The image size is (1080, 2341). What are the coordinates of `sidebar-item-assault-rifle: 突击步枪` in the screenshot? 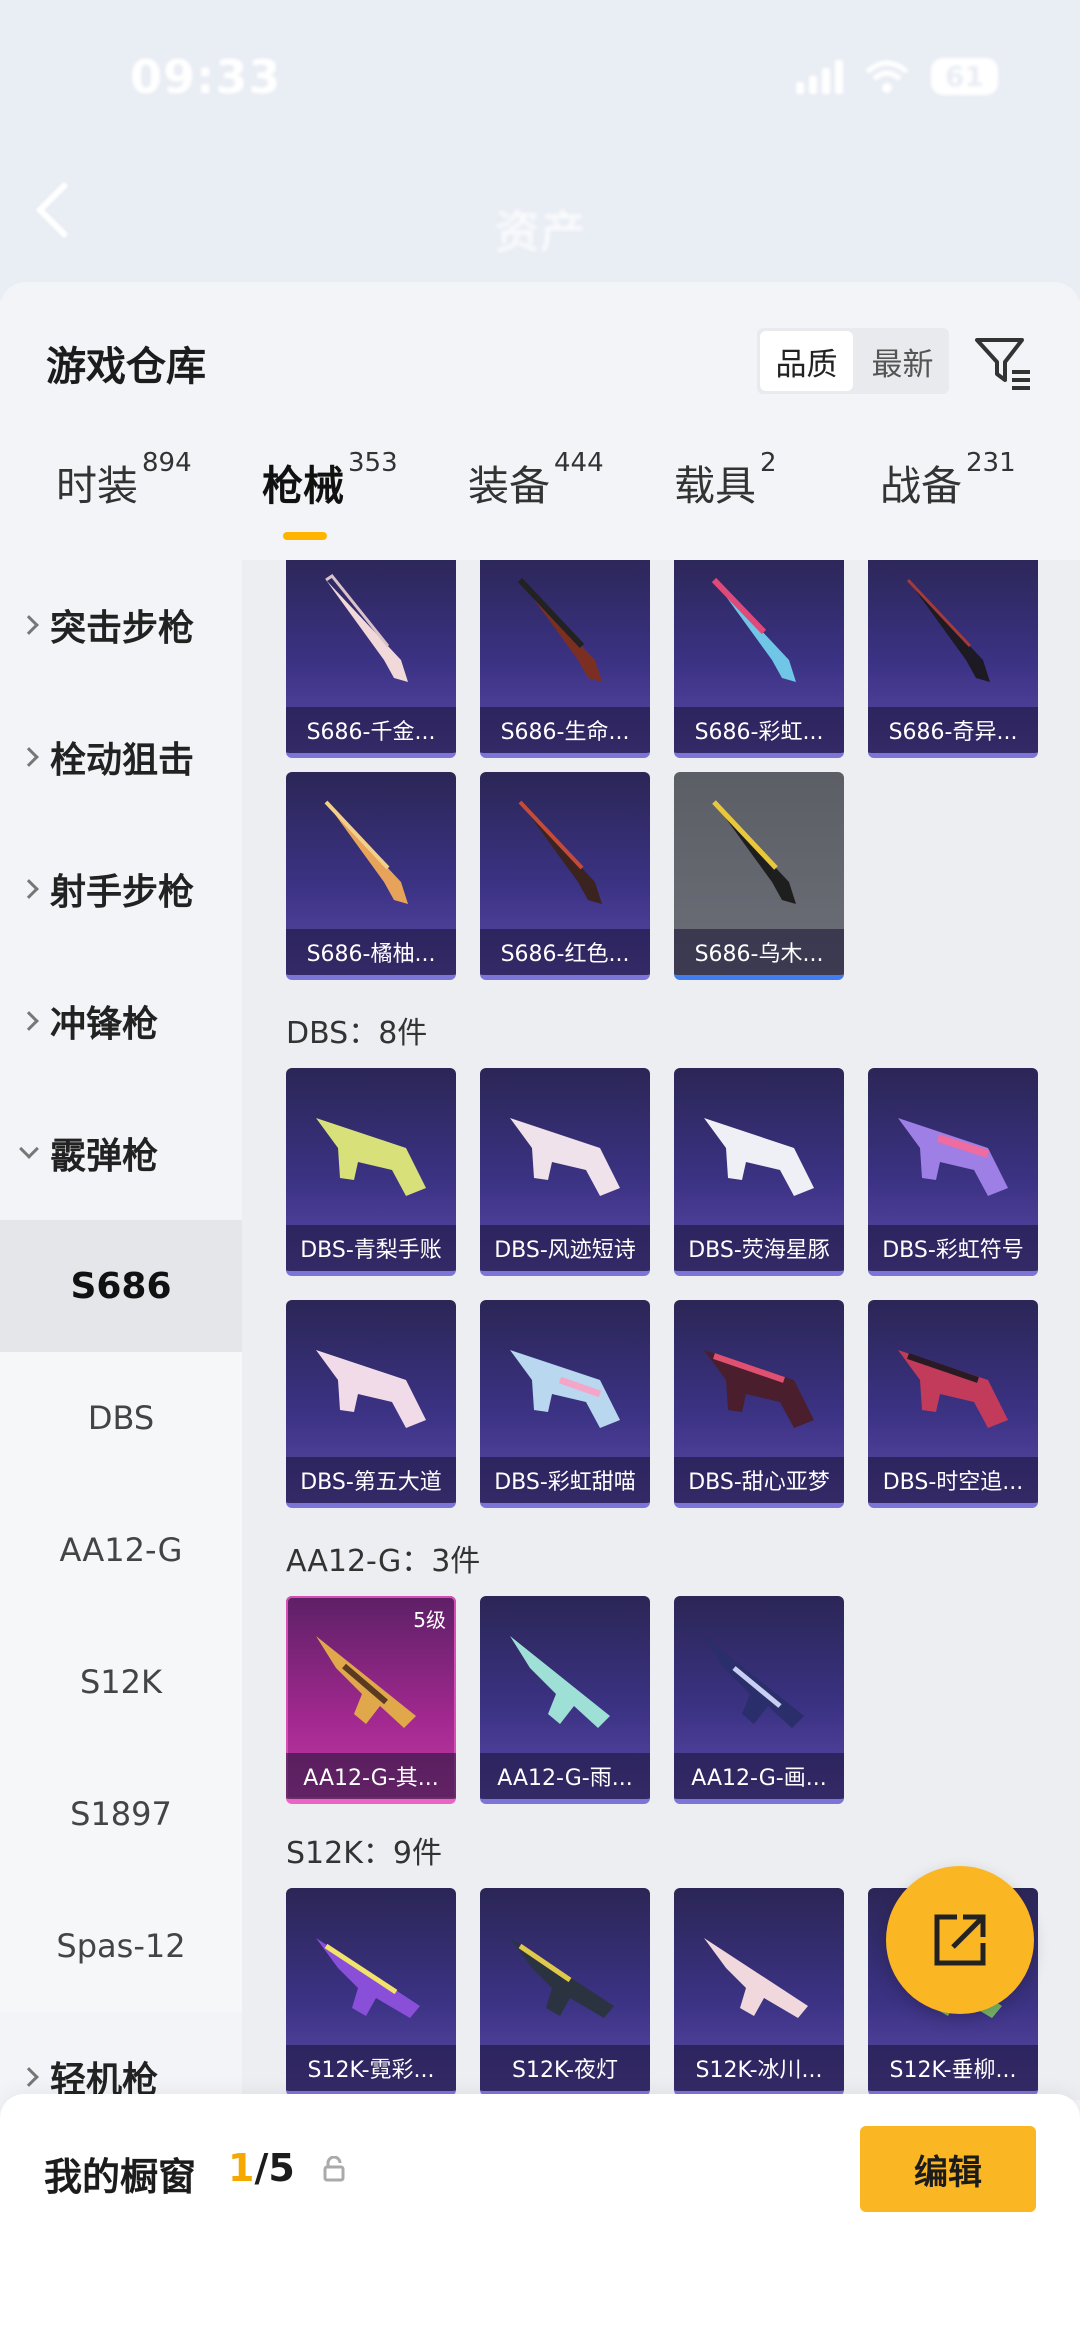 It's located at (121, 625).